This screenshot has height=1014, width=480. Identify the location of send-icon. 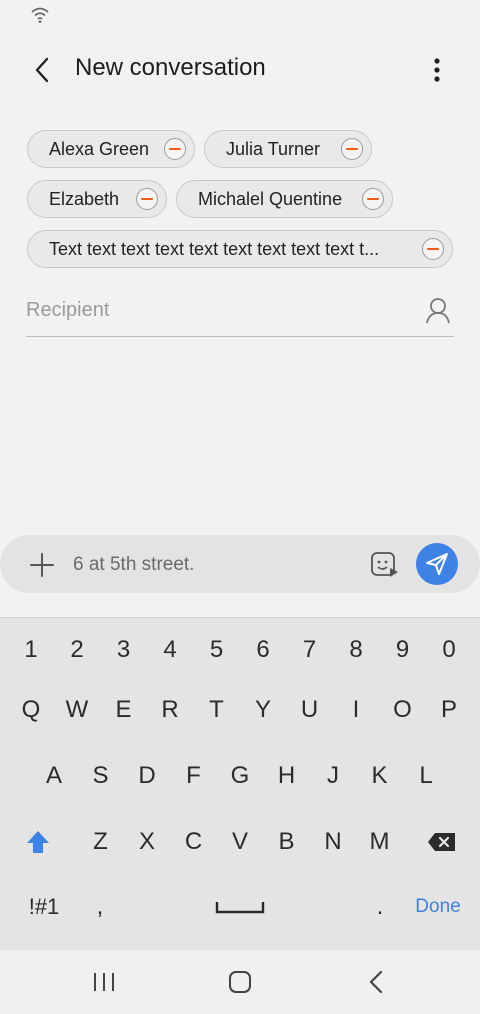
(437, 564).